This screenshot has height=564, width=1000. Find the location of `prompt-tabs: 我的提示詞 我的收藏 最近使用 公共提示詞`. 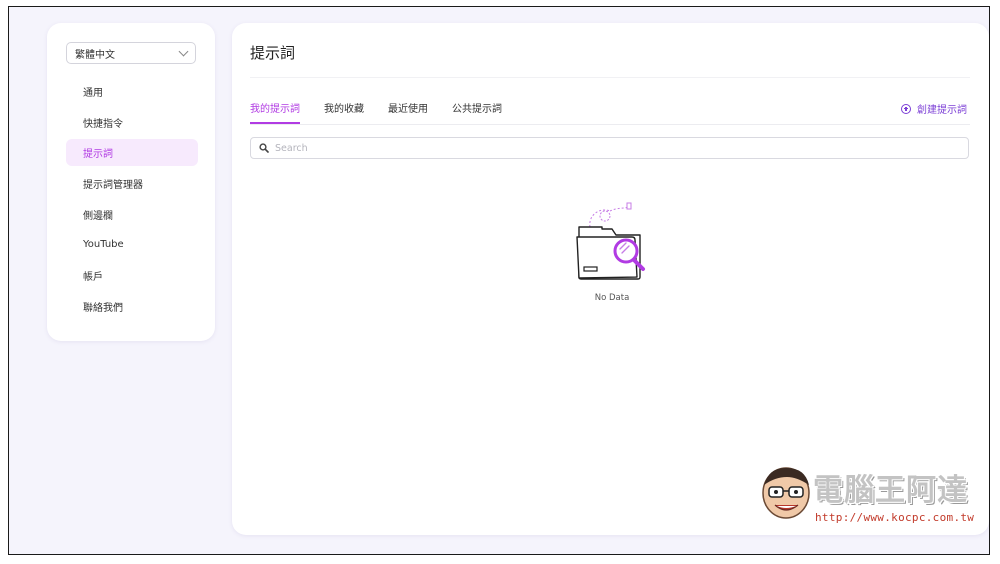

prompt-tabs: 我的提示詞 我的收藏 最近使用 公共提示詞 is located at coordinates (388, 112).